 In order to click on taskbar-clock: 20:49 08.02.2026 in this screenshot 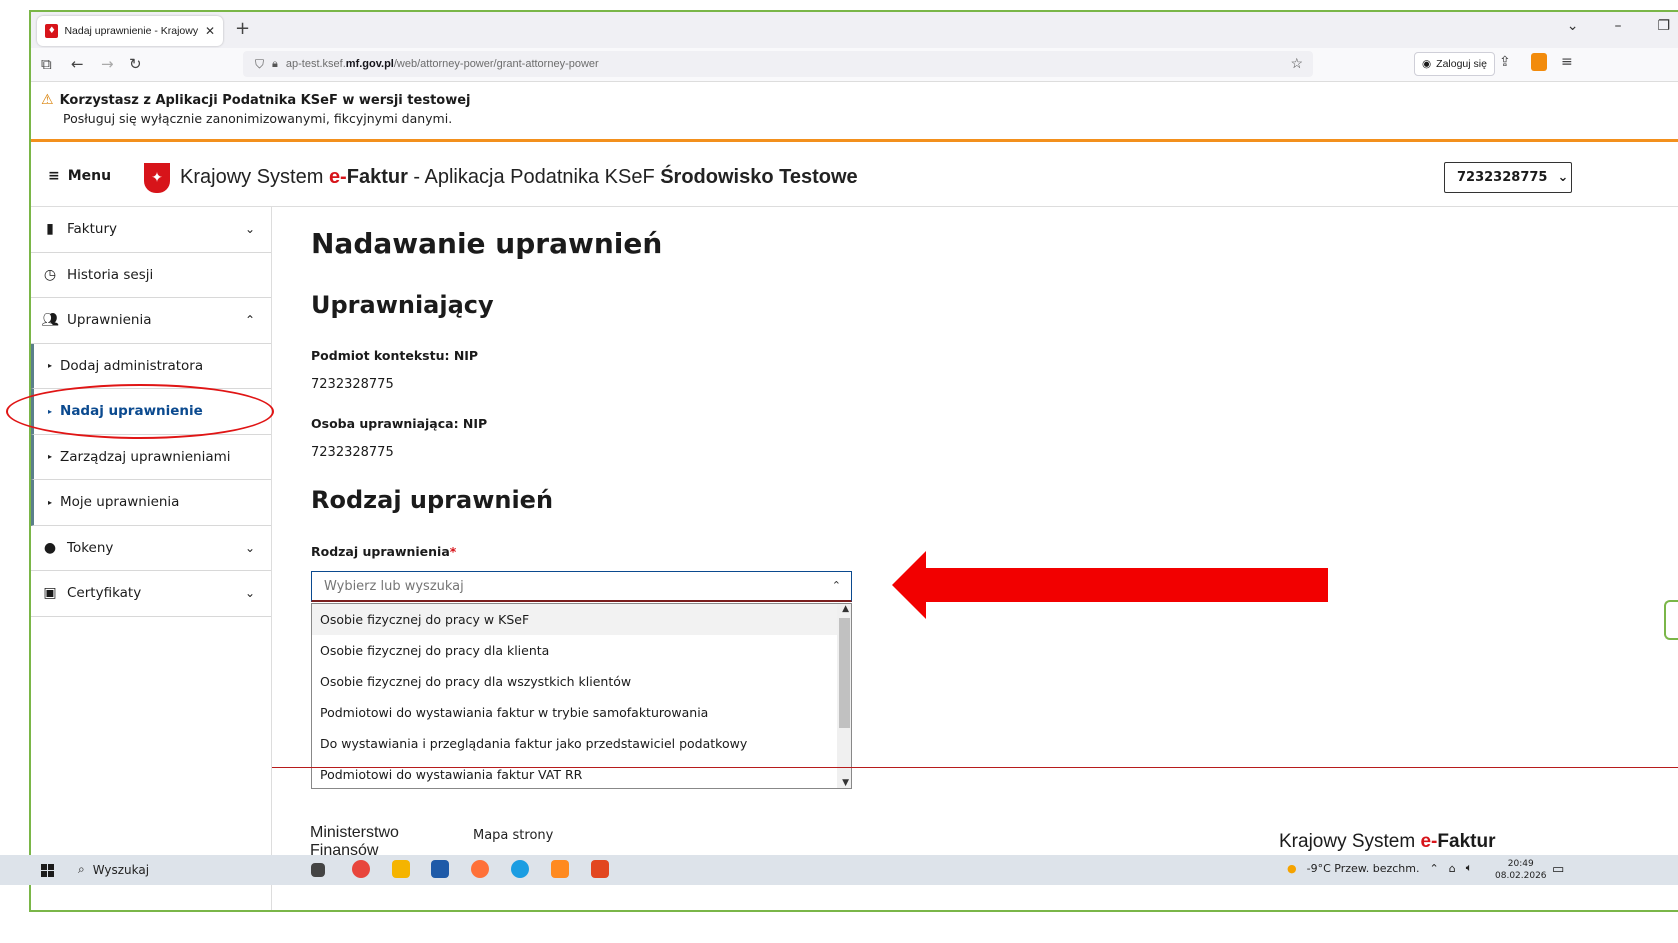, I will do `click(1521, 870)`.